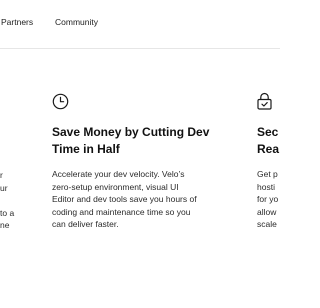 This screenshot has height=308, width=320. I want to click on feature-card-right-fragment: Sec Rea Get p hosti for yo allow scale, so click(272, 184).